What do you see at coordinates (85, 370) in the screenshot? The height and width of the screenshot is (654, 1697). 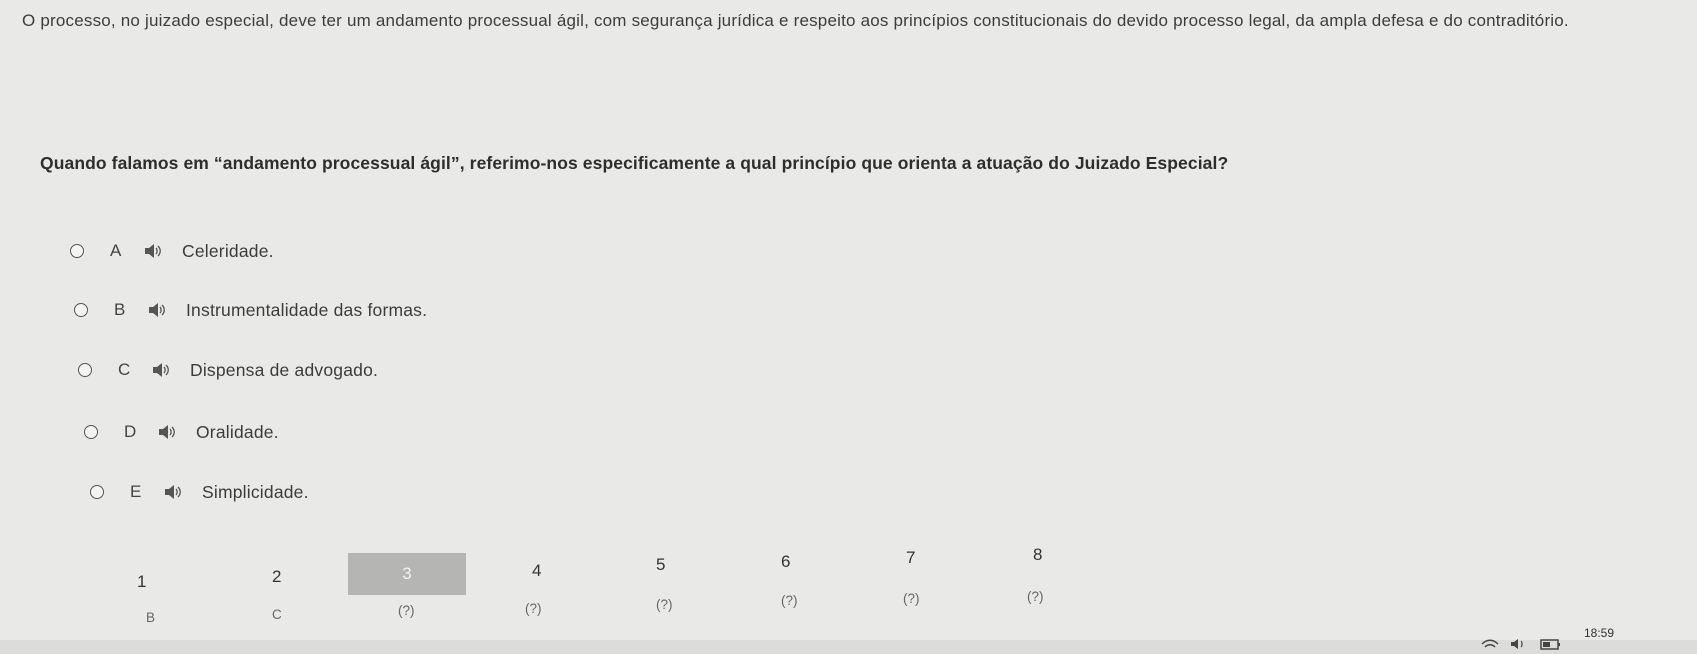 I see `radio-option-c` at bounding box center [85, 370].